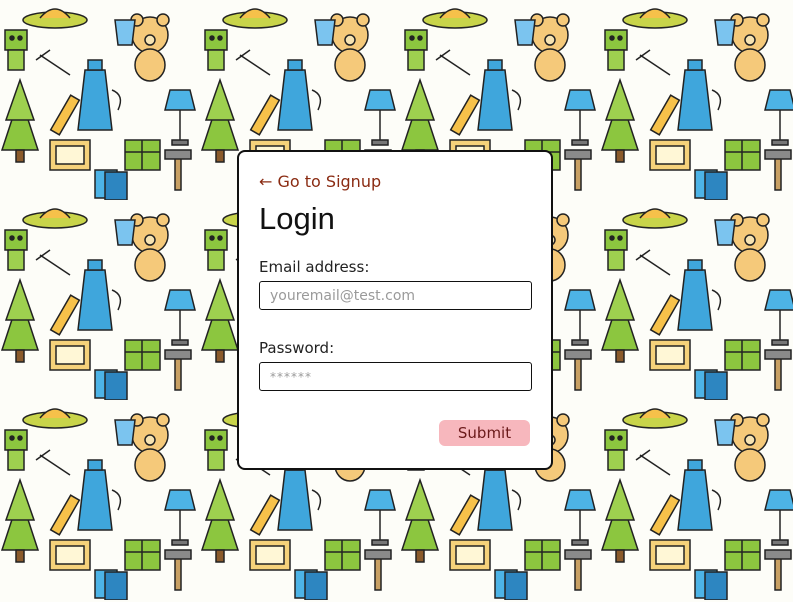 The width and height of the screenshot is (793, 602). What do you see at coordinates (297, 218) in the screenshot?
I see `page-title: Login` at bounding box center [297, 218].